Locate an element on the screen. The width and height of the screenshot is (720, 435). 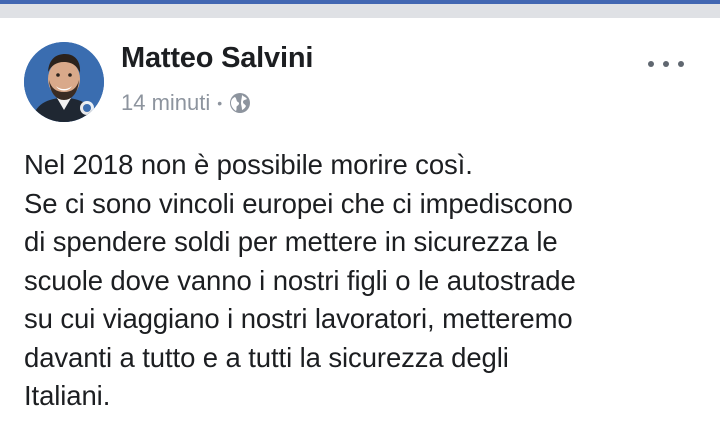
post-meta: 14 minuti • is located at coordinates (186, 103).